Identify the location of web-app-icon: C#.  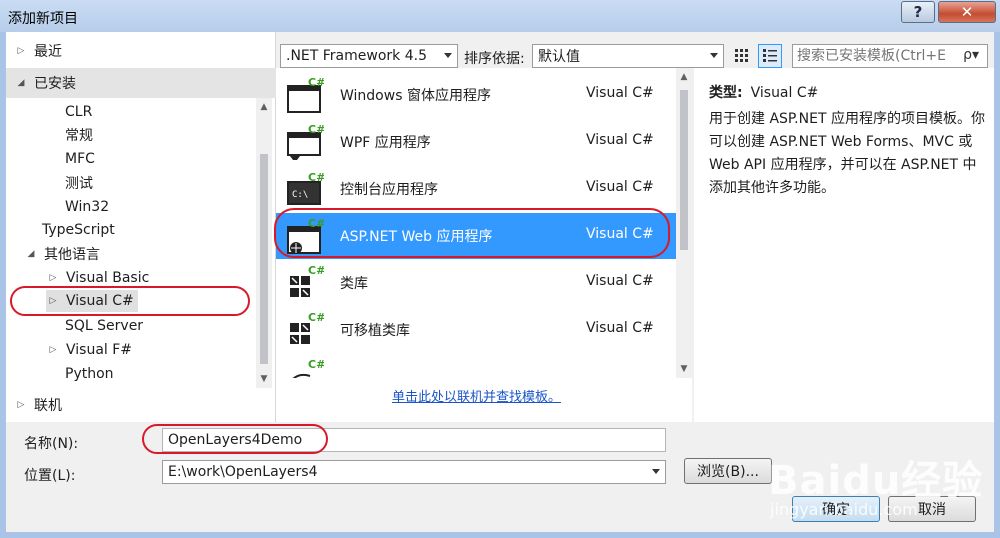
(305, 235).